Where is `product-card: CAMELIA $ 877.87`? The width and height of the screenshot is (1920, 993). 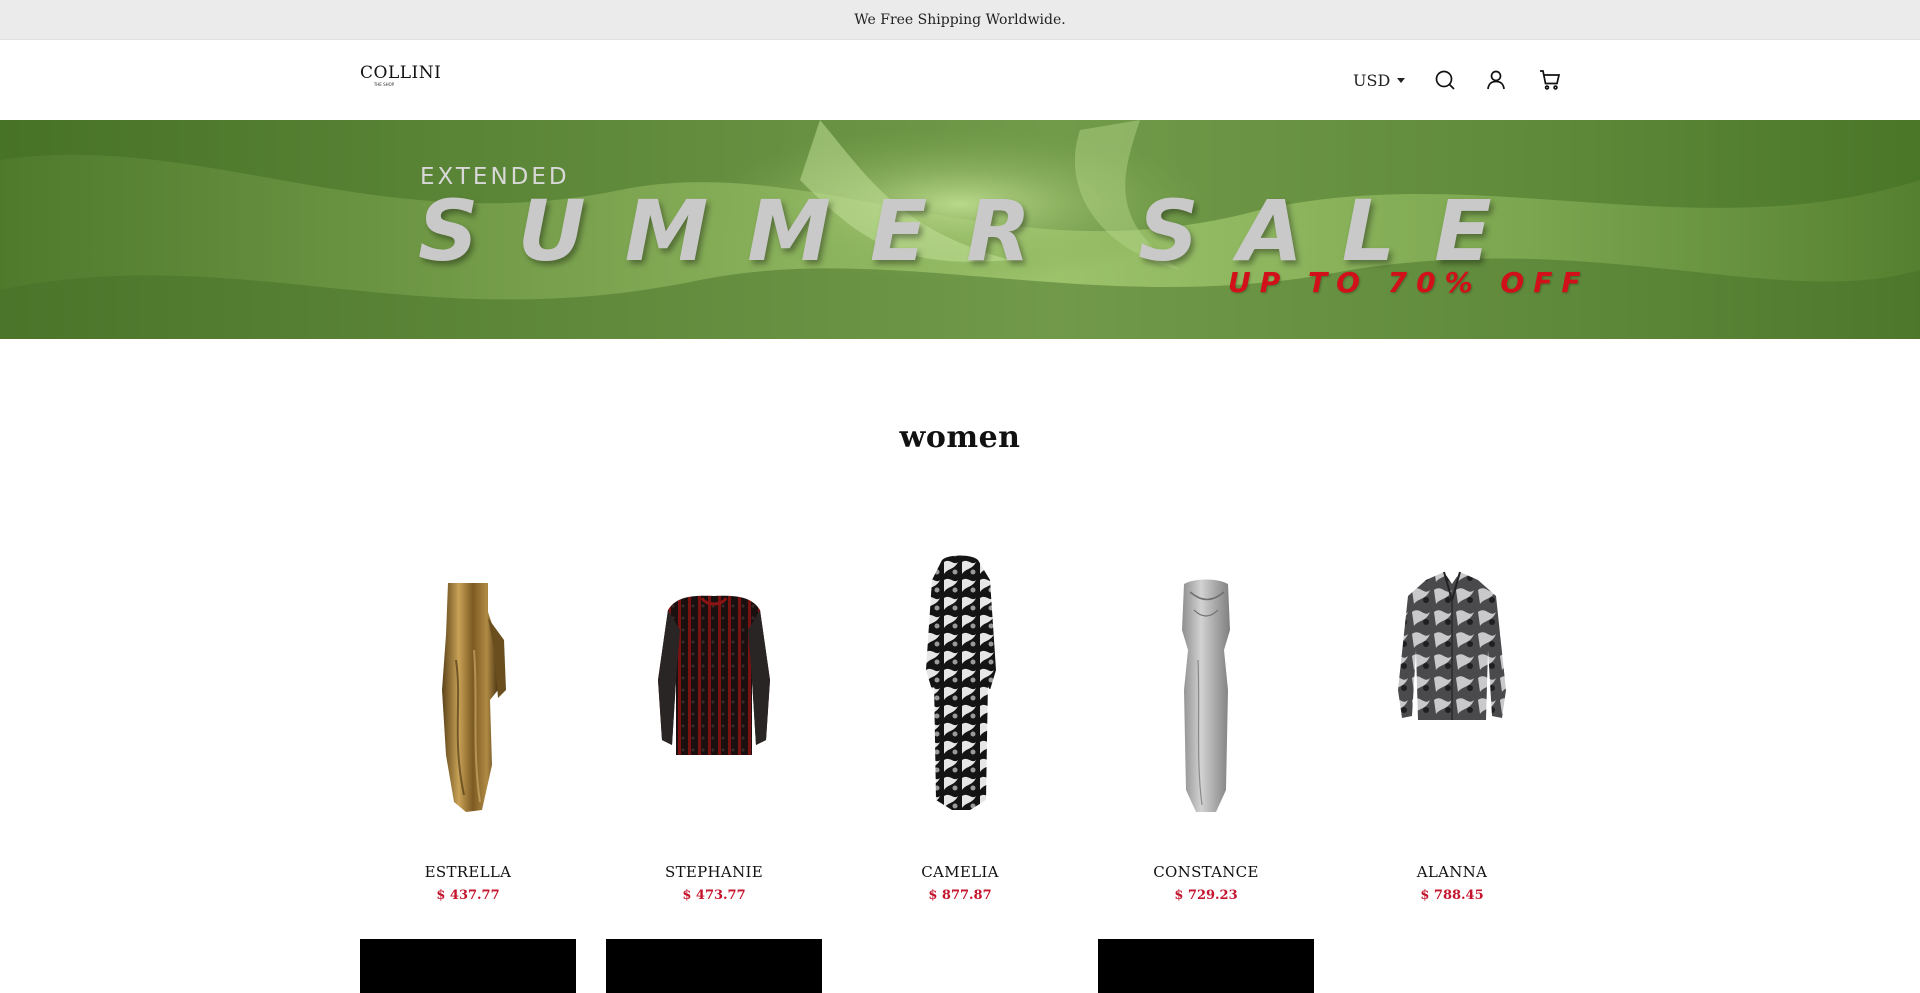
product-card: CAMELIA $ 877.87 is located at coordinates (960, 721).